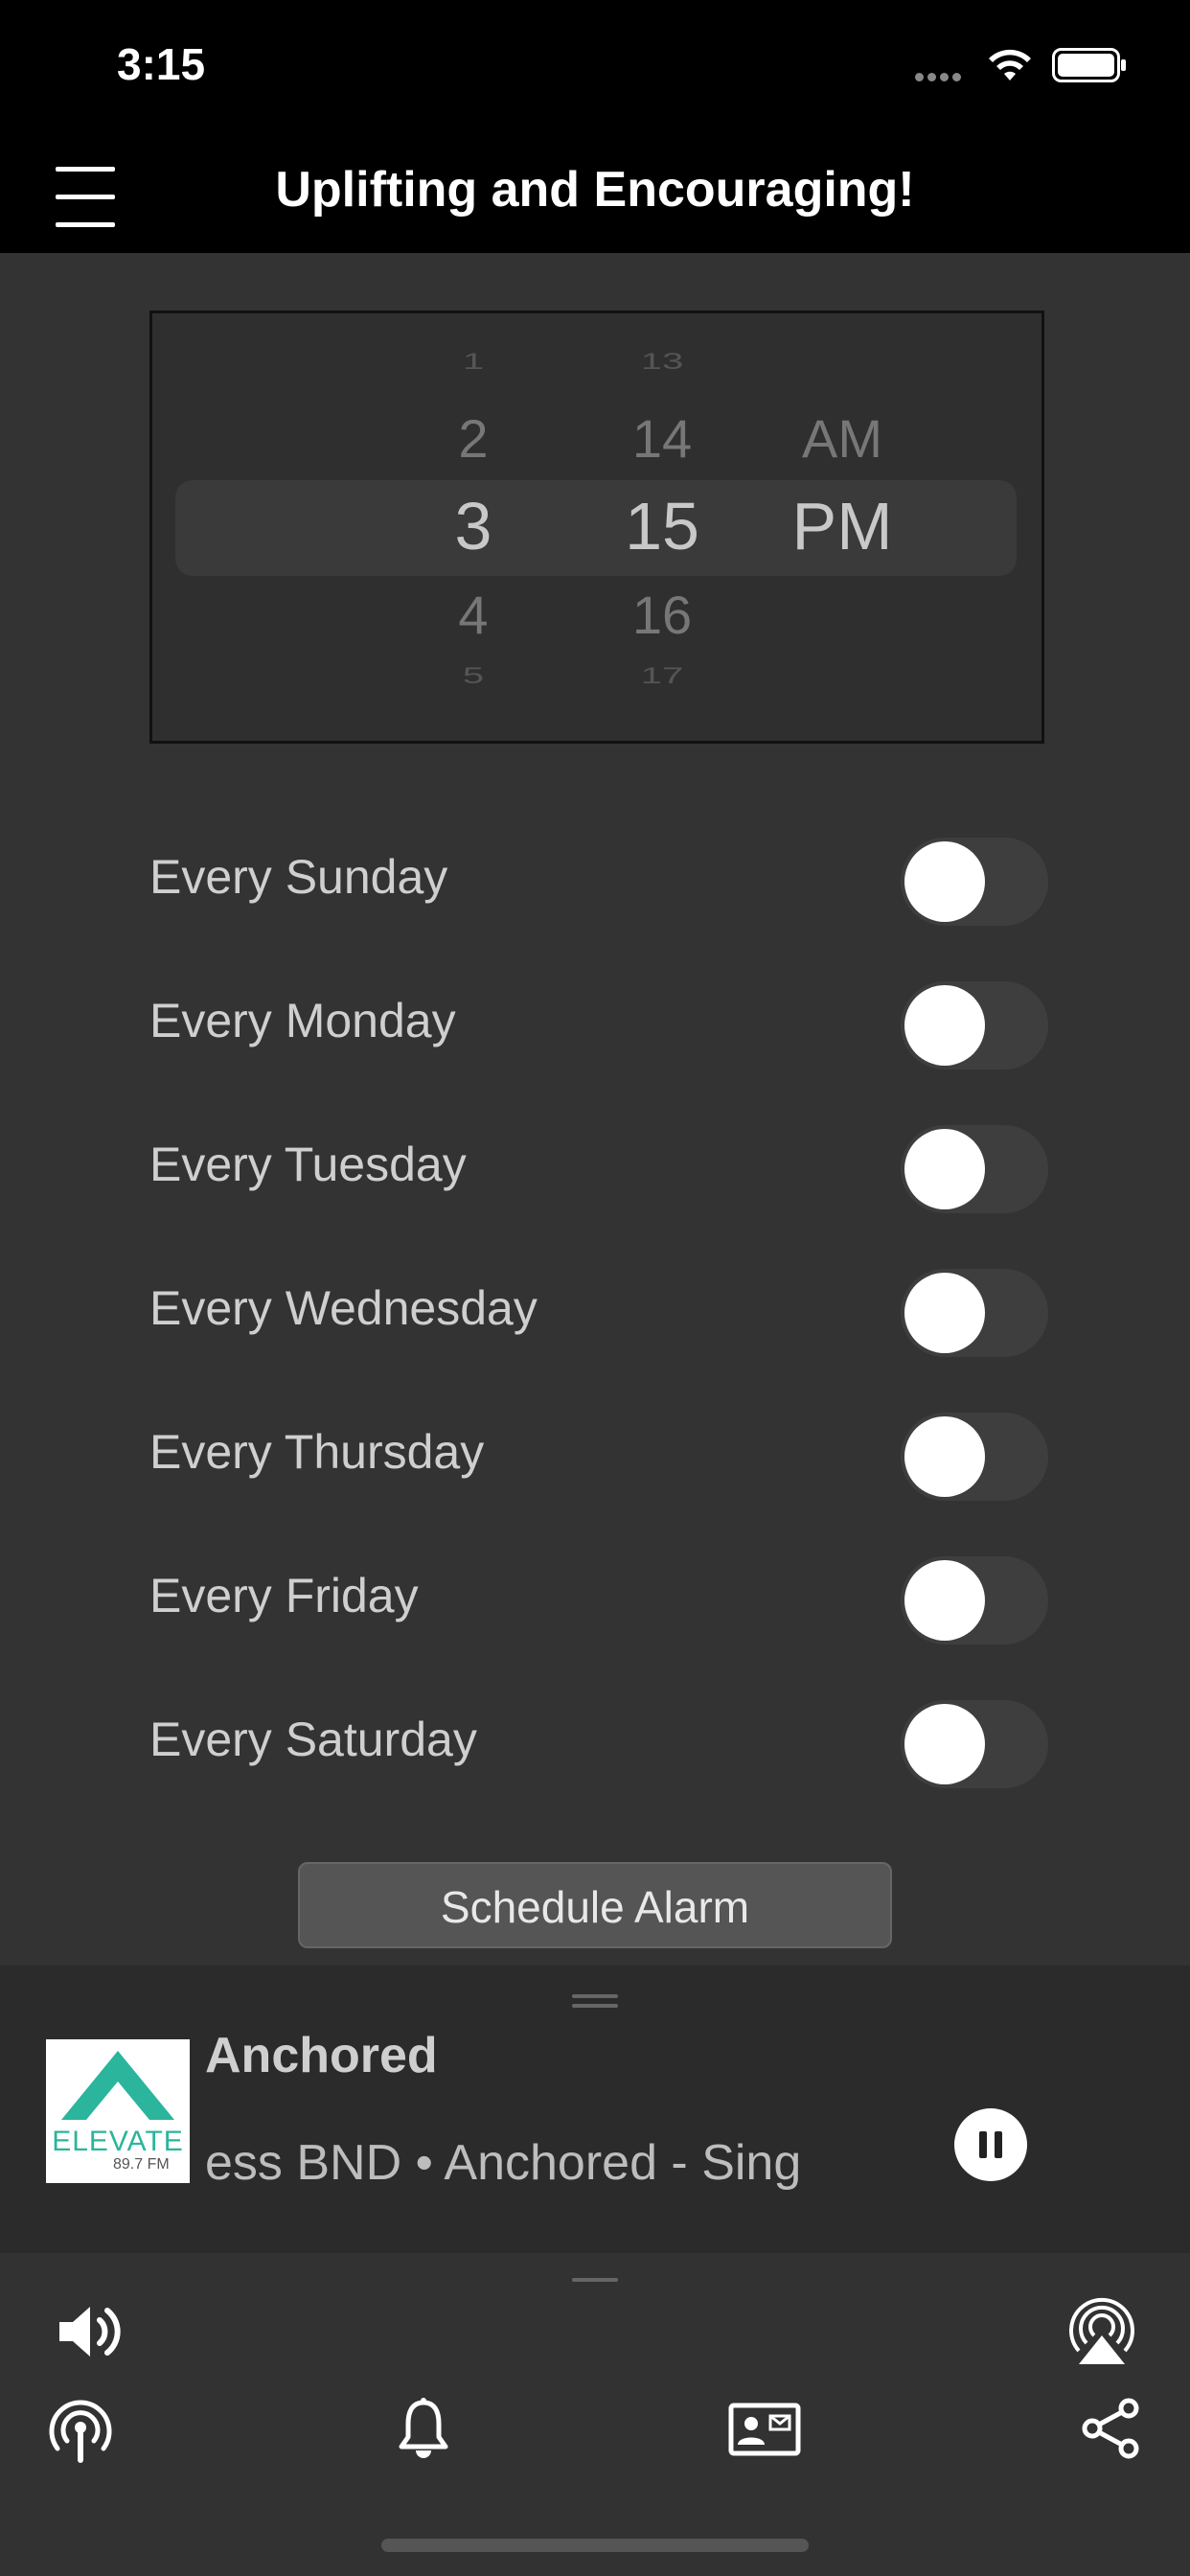 The width and height of the screenshot is (1190, 2576). Describe the element at coordinates (596, 527) in the screenshot. I see `time-picker: 1 2 3 4 5 13 14 15 16 17 AM PM` at that location.